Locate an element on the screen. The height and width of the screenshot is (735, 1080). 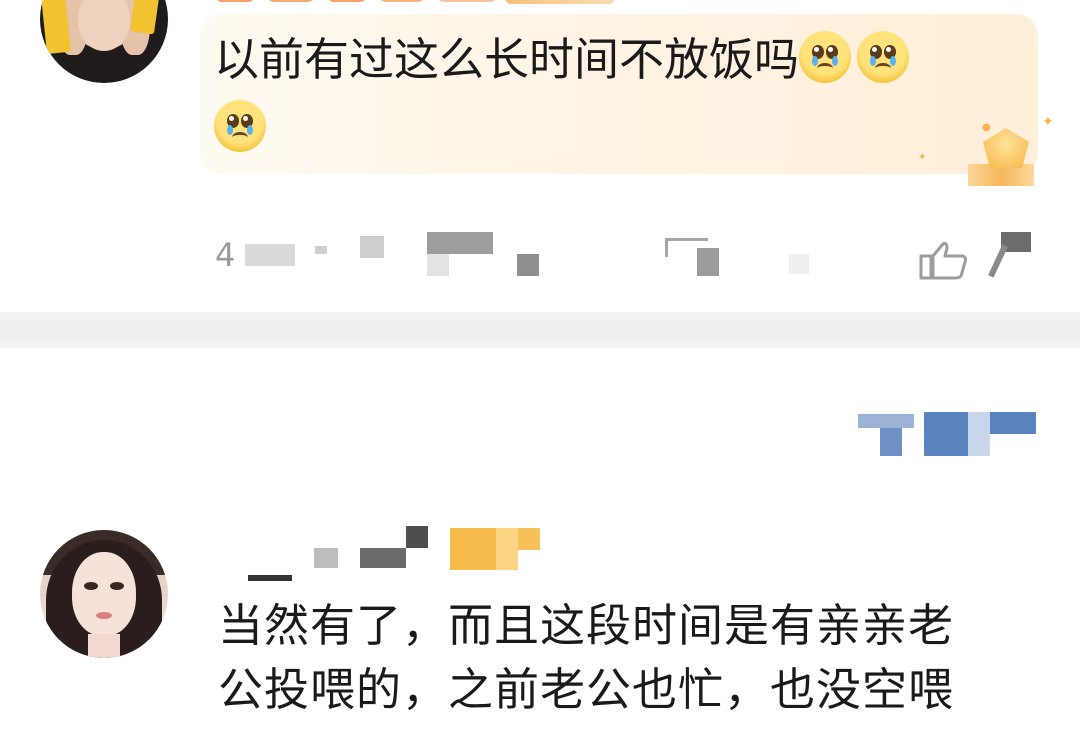
comment-body: 以前有过这么长时间不放饭吗 is located at coordinates (507, 59).